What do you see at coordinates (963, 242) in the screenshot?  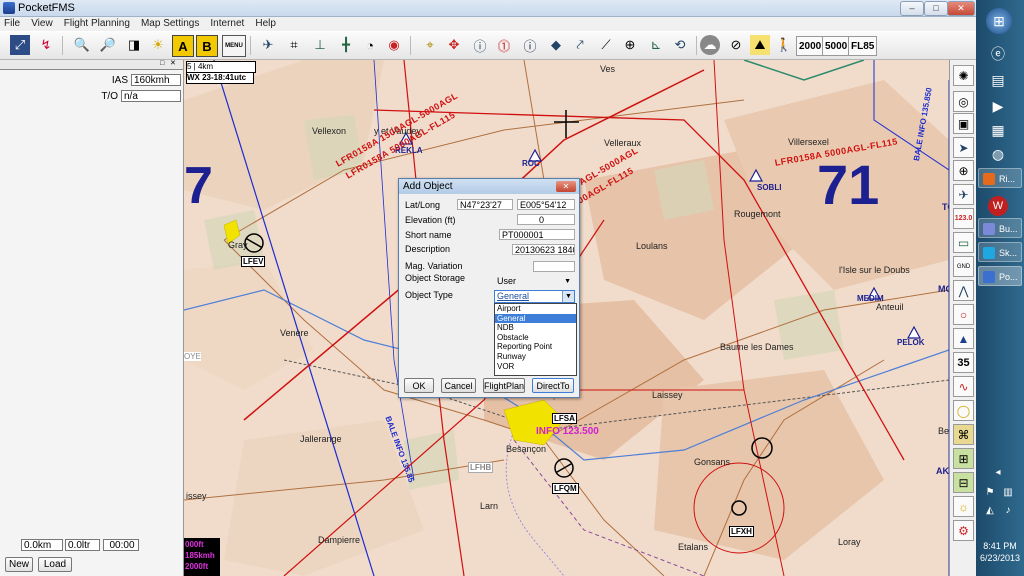 I see `radio-icon: ▭` at bounding box center [963, 242].